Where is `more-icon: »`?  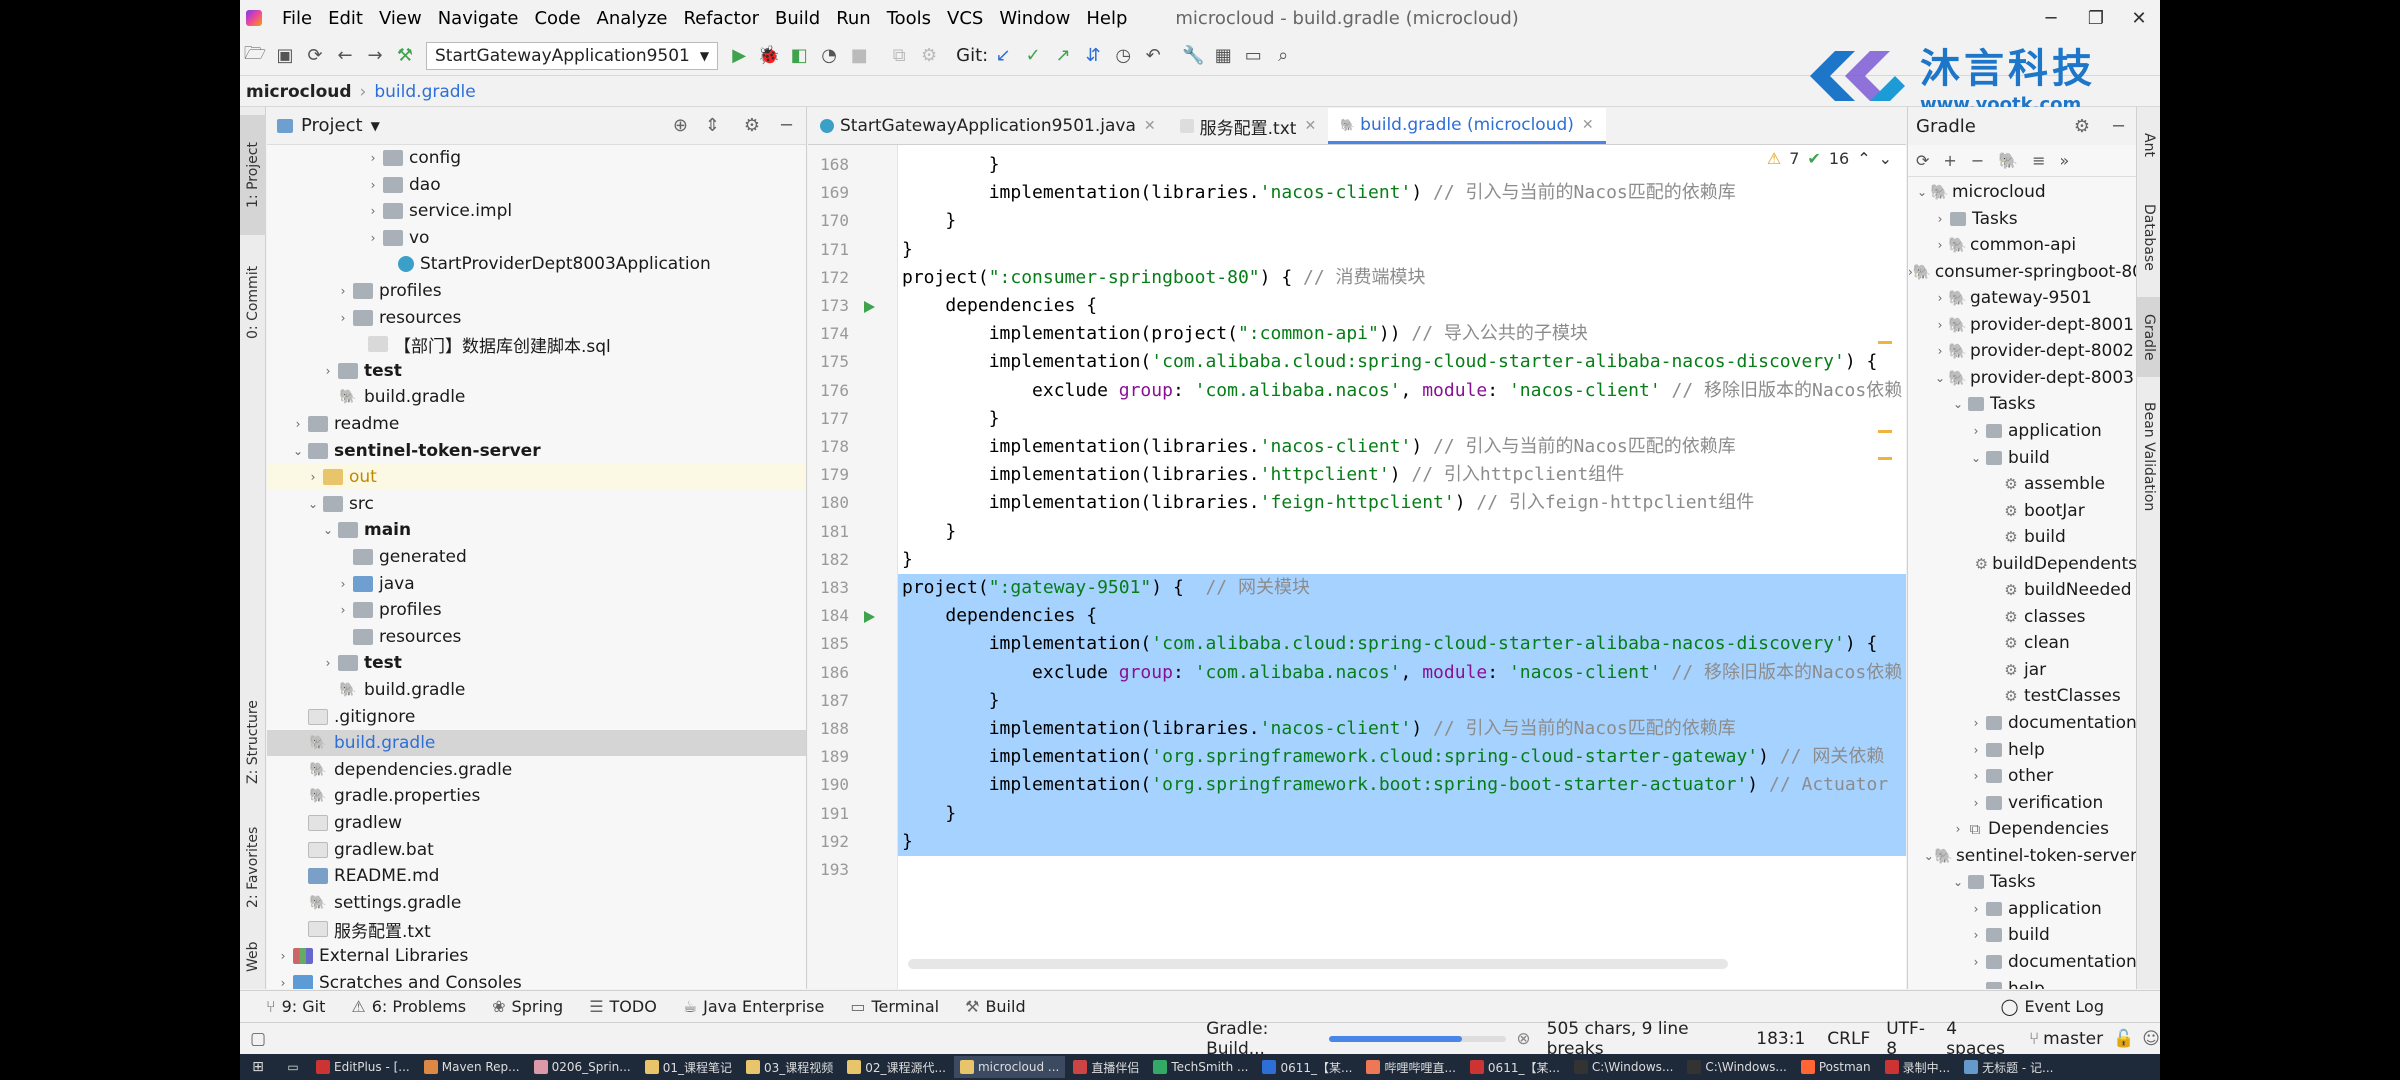 more-icon: » is located at coordinates (2065, 160).